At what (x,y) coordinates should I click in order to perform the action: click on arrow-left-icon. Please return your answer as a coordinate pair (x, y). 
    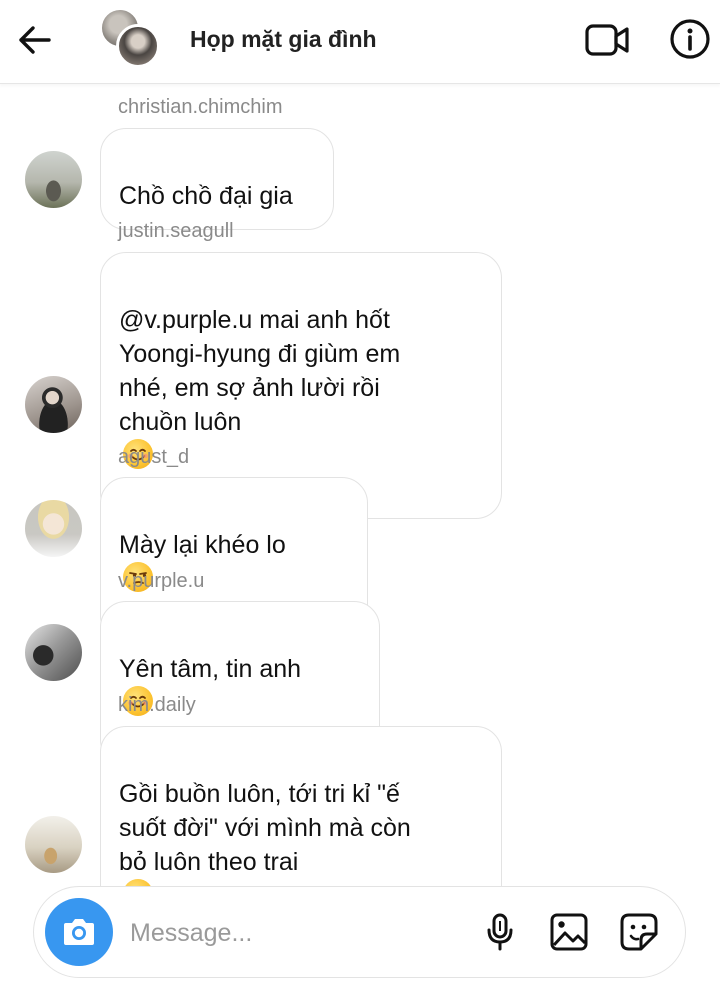
    Looking at the image, I should click on (35, 40).